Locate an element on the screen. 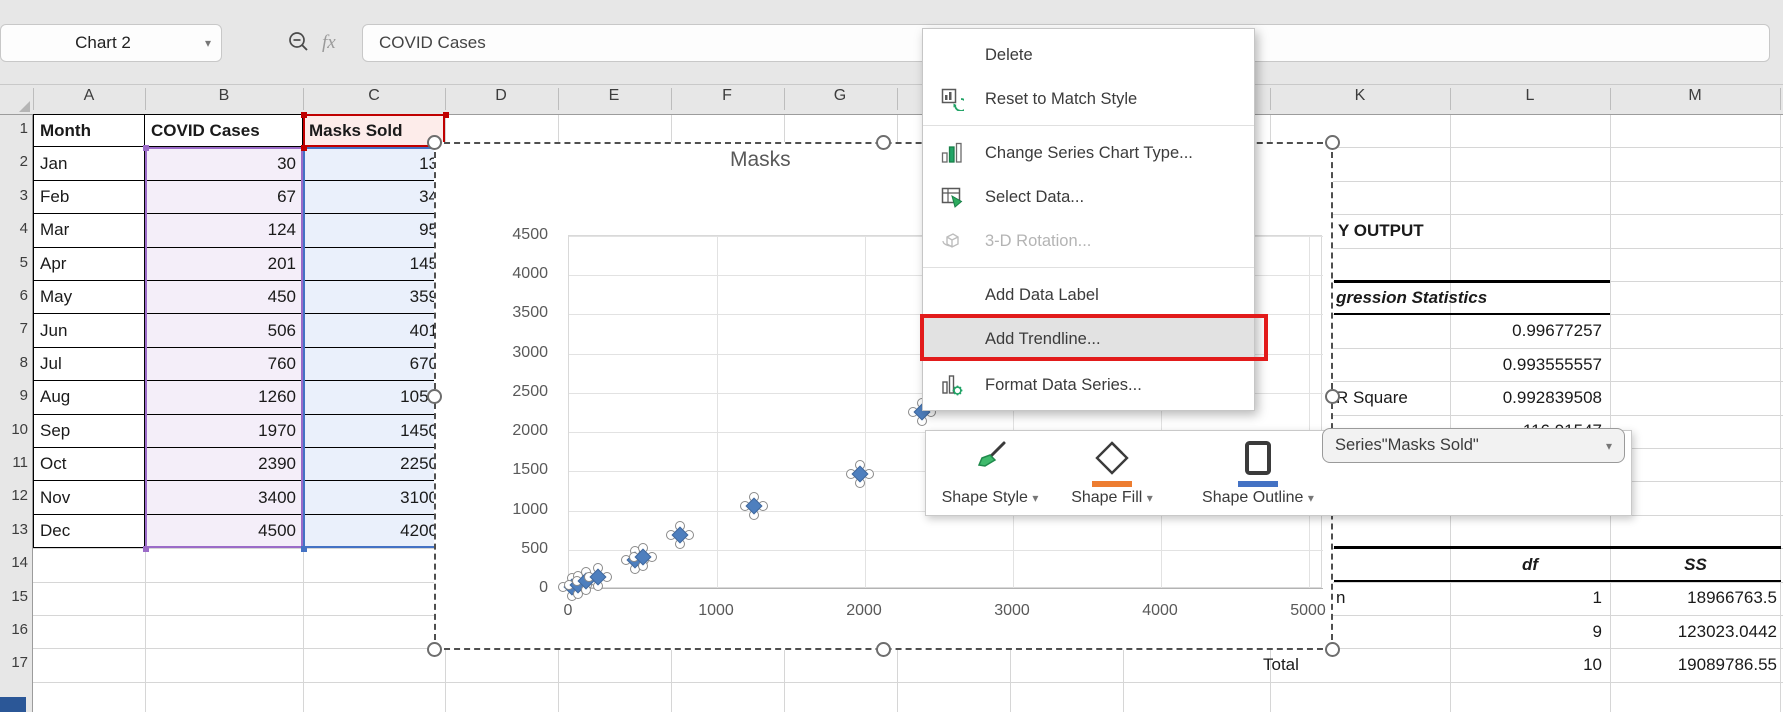 This screenshot has width=1783, height=712. row-header-2: 2 is located at coordinates (14, 161).